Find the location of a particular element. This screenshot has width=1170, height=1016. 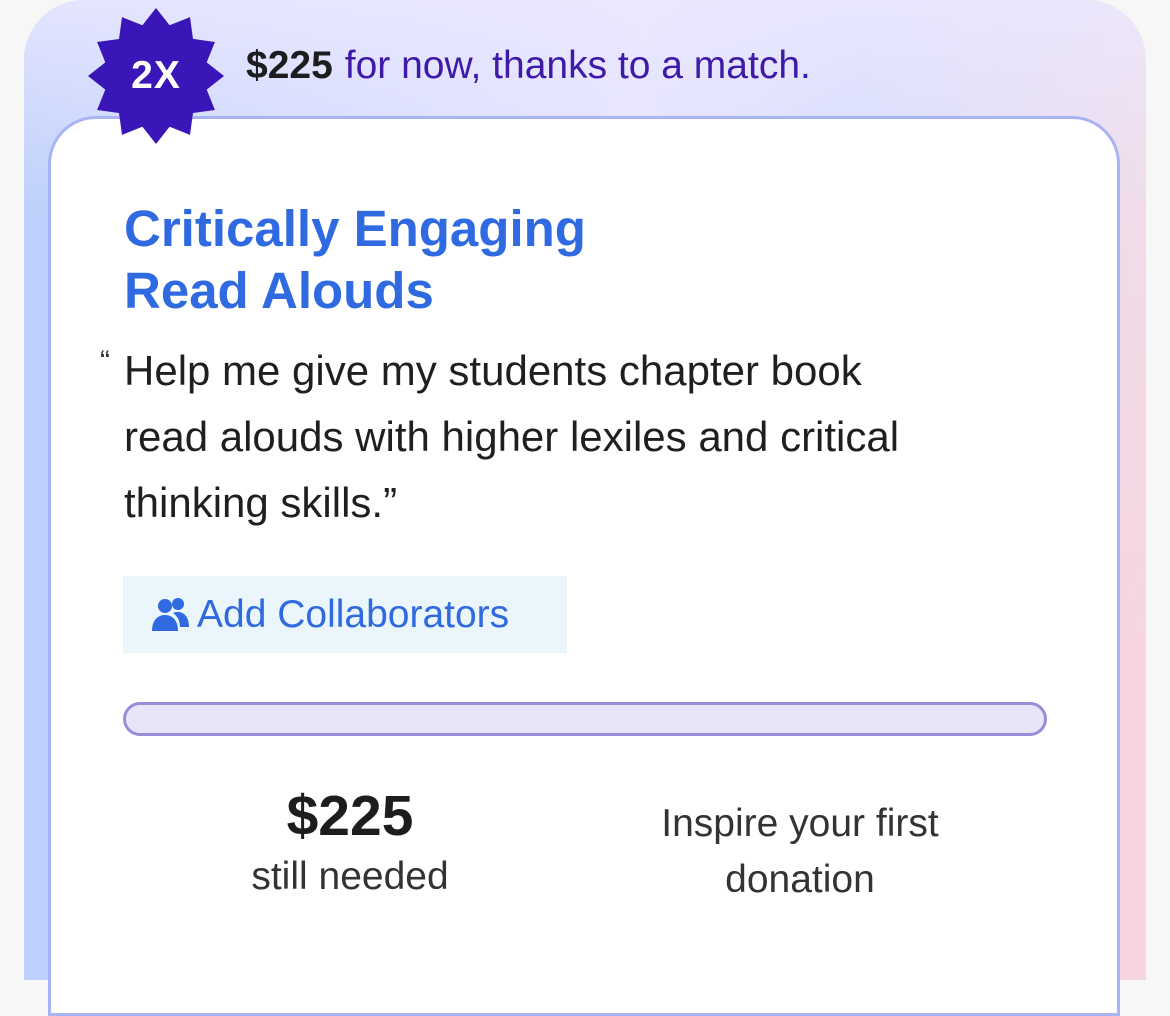

match-banner: $225 for now, thanks to a match. is located at coordinates (528, 66).